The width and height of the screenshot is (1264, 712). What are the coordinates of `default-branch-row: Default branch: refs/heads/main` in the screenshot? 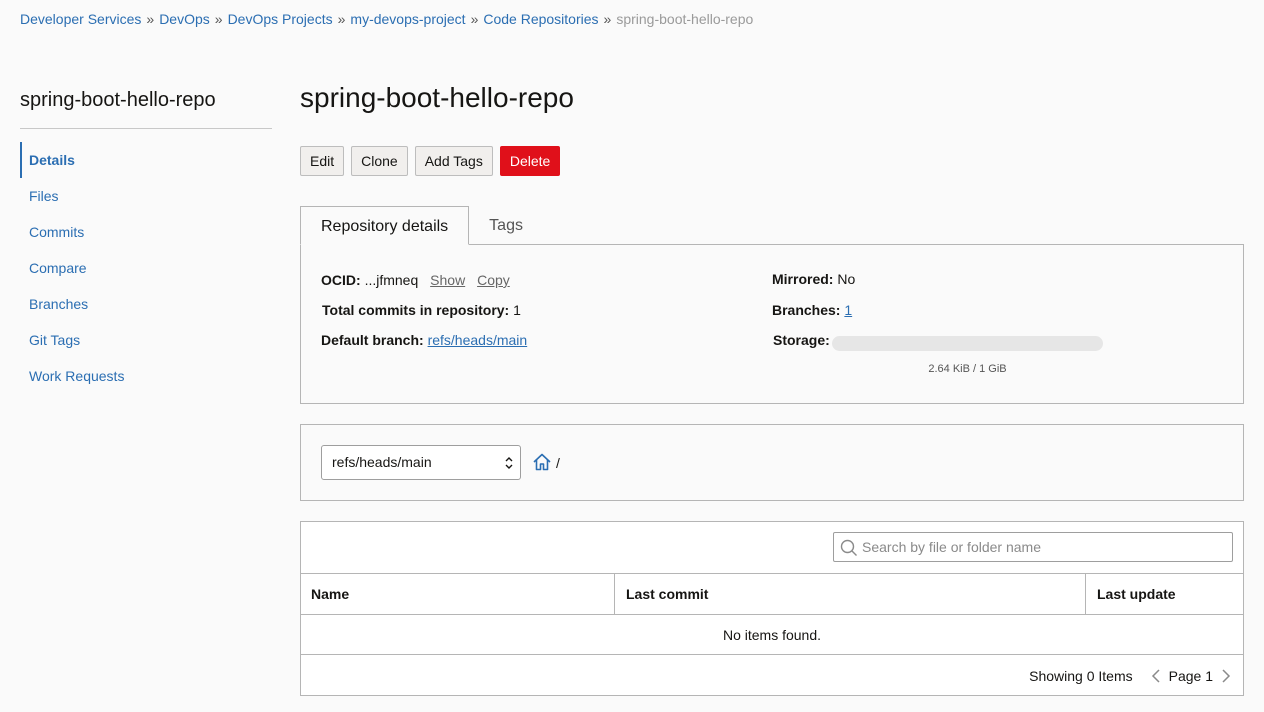 It's located at (424, 340).